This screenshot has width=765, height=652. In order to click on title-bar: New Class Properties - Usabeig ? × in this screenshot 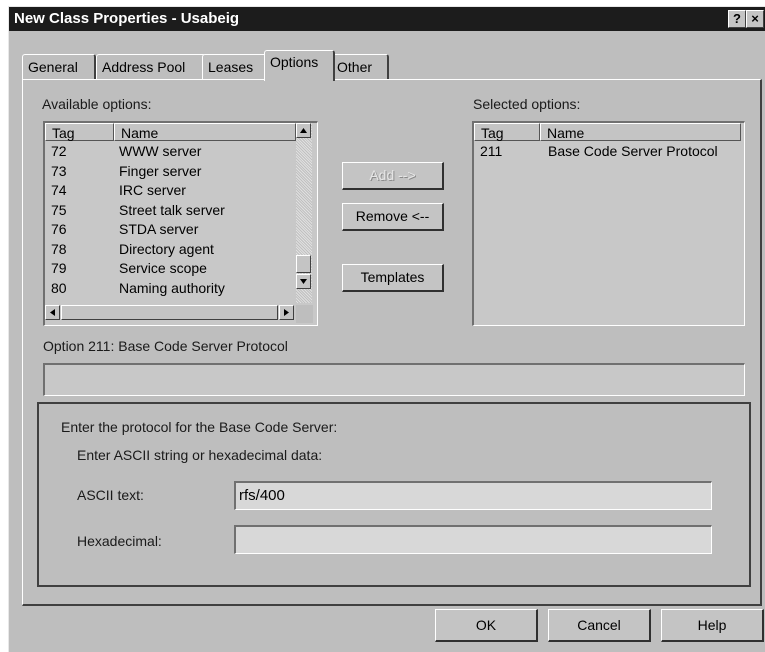, I will do `click(387, 19)`.